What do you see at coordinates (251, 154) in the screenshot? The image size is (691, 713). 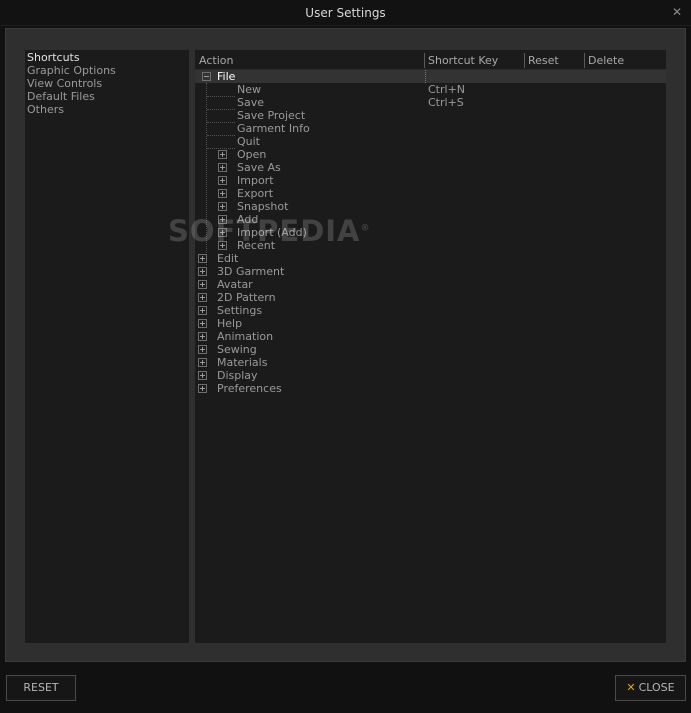 I see `tree-item-open: Open` at bounding box center [251, 154].